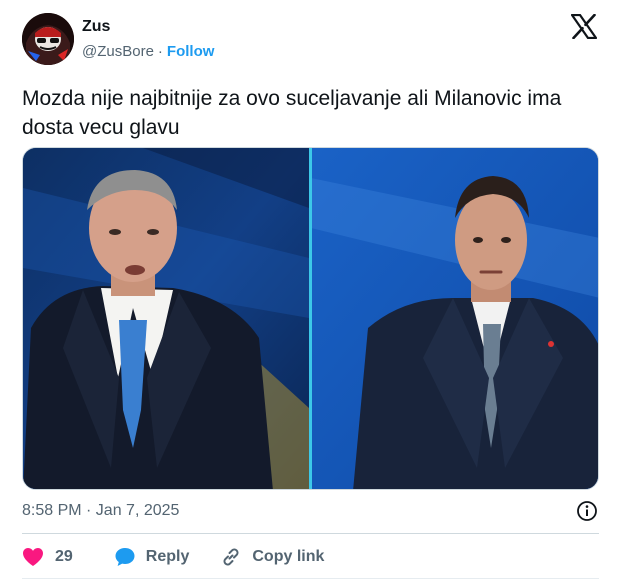 This screenshot has height=583, width=622. I want to click on tweet-timestamp: 8:58 PM · Jan 7, 2025, so click(100, 511).